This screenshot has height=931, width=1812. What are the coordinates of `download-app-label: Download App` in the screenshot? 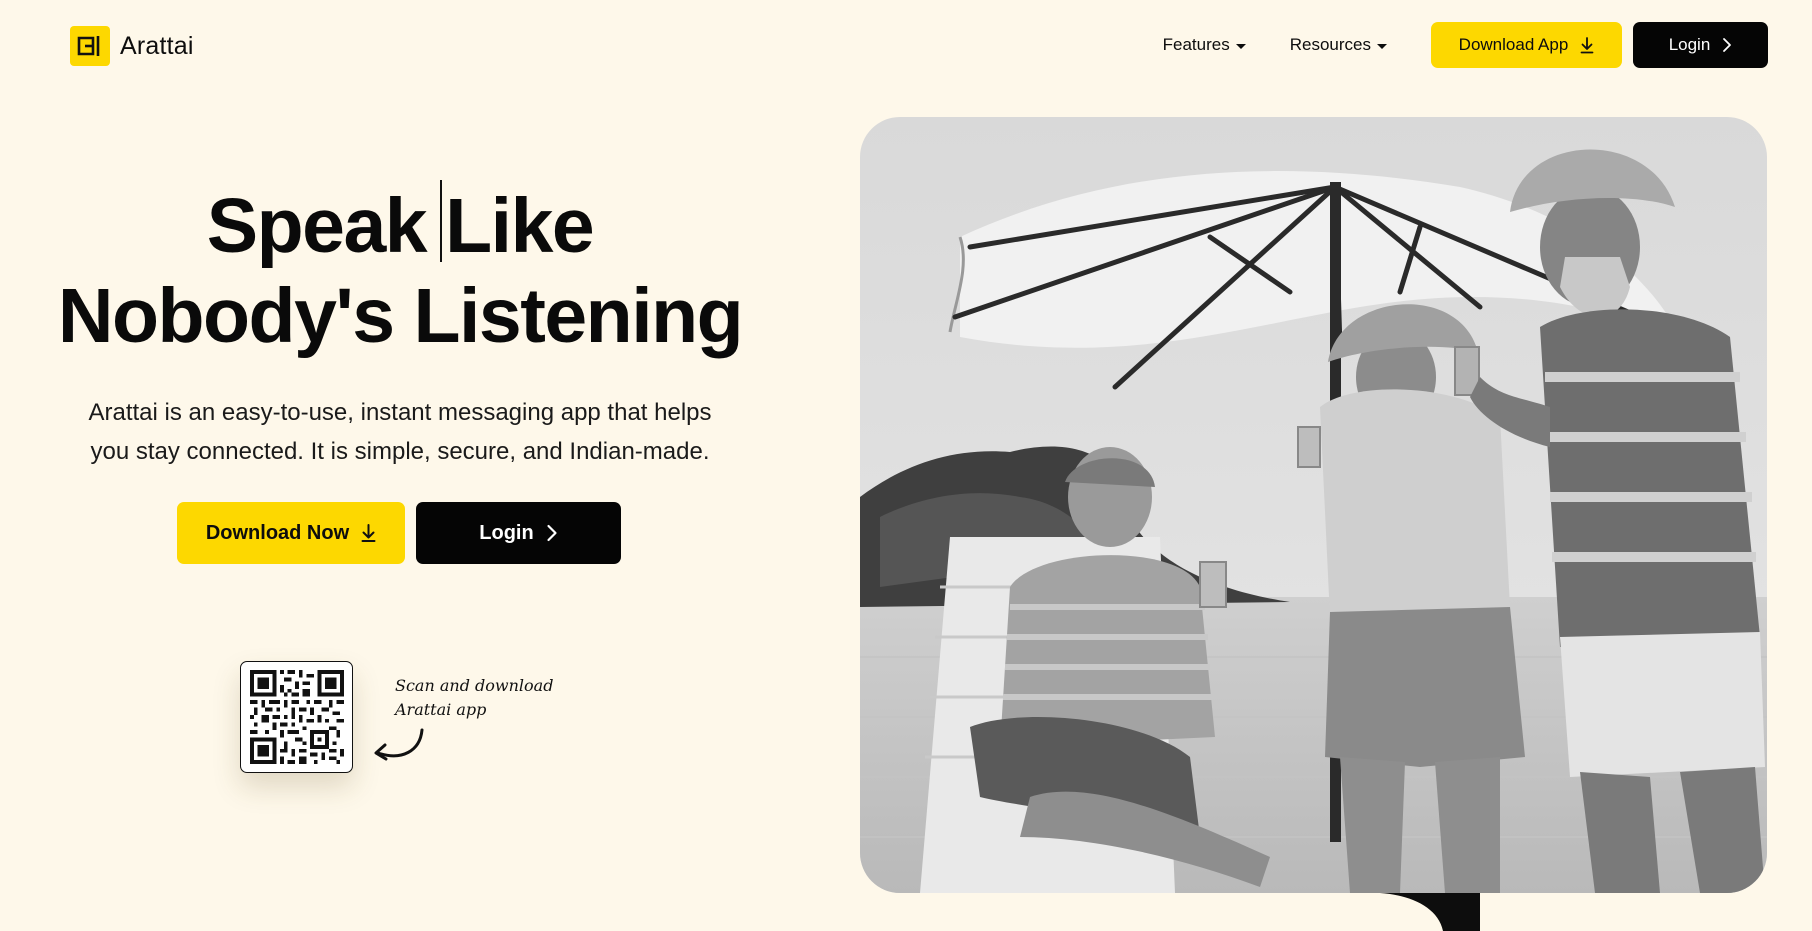 It's located at (1513, 44).